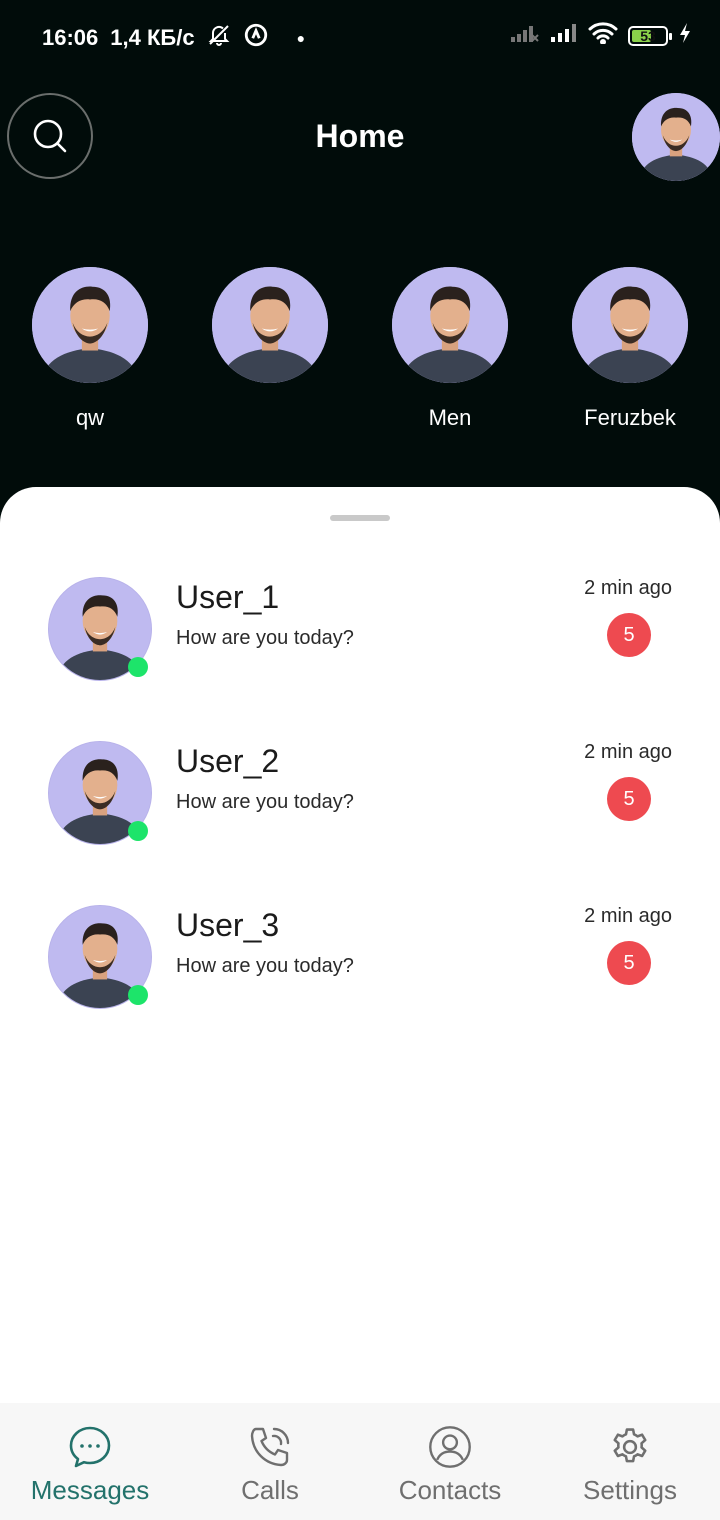 The width and height of the screenshot is (720, 1520). I want to click on battery-icon: 53, so click(650, 36).